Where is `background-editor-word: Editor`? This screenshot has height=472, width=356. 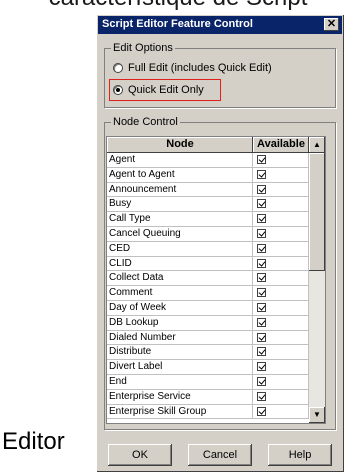 background-editor-word: Editor is located at coordinates (33, 441).